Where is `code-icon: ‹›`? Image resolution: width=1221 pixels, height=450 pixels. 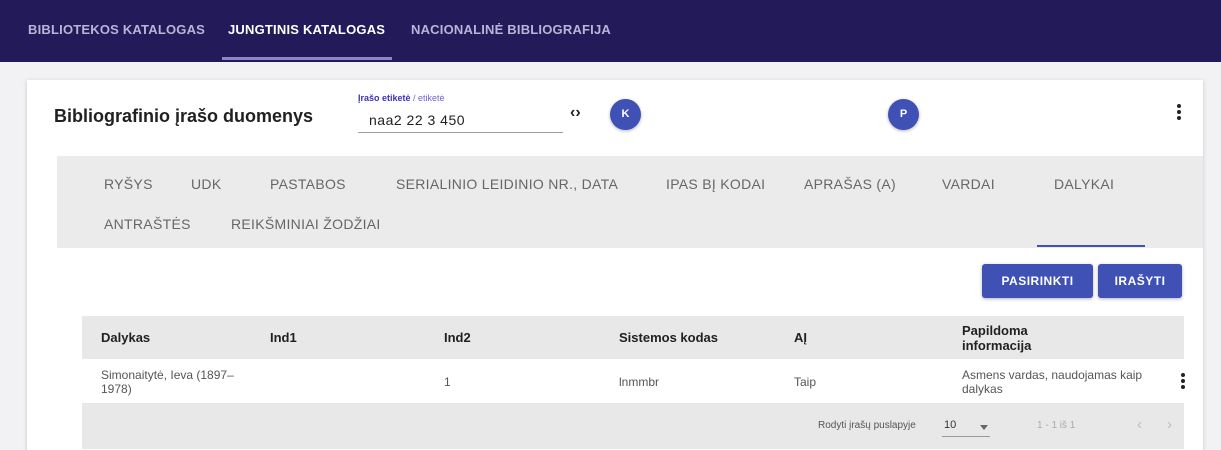 code-icon: ‹› is located at coordinates (575, 113).